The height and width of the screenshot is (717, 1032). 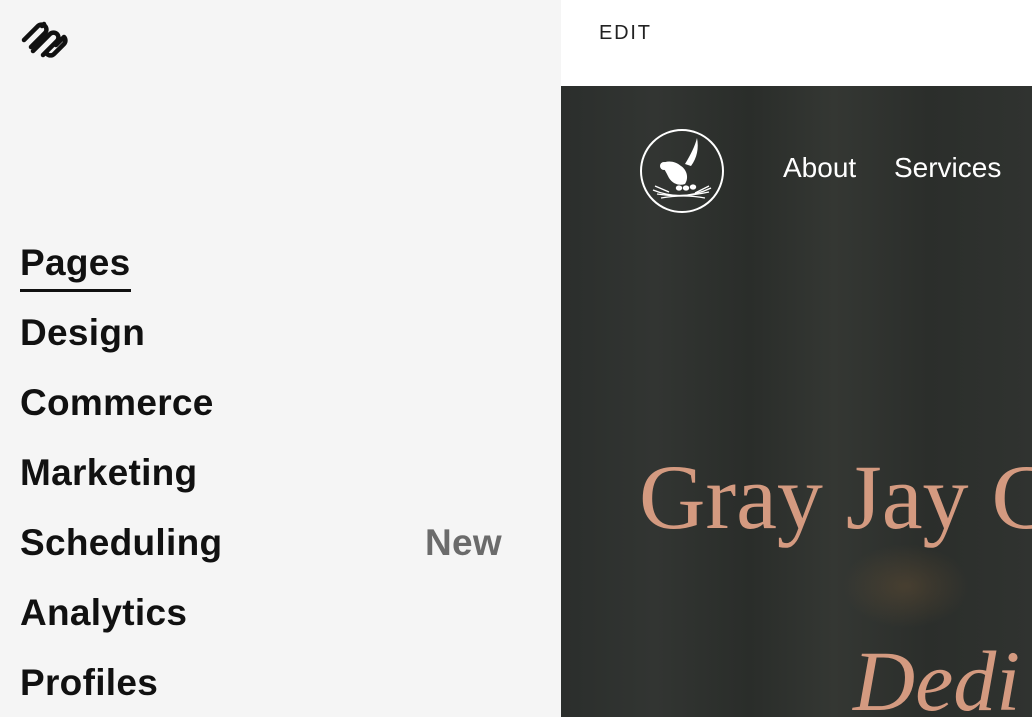 I want to click on edit-button: EDIT, so click(x=625, y=33).